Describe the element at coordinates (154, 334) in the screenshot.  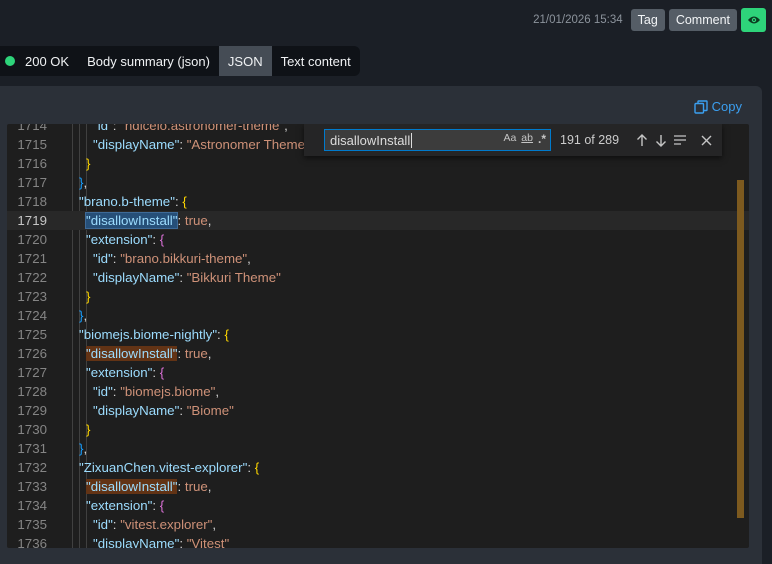
I see `code-text: "biomejs.biome-nightly": {` at that location.